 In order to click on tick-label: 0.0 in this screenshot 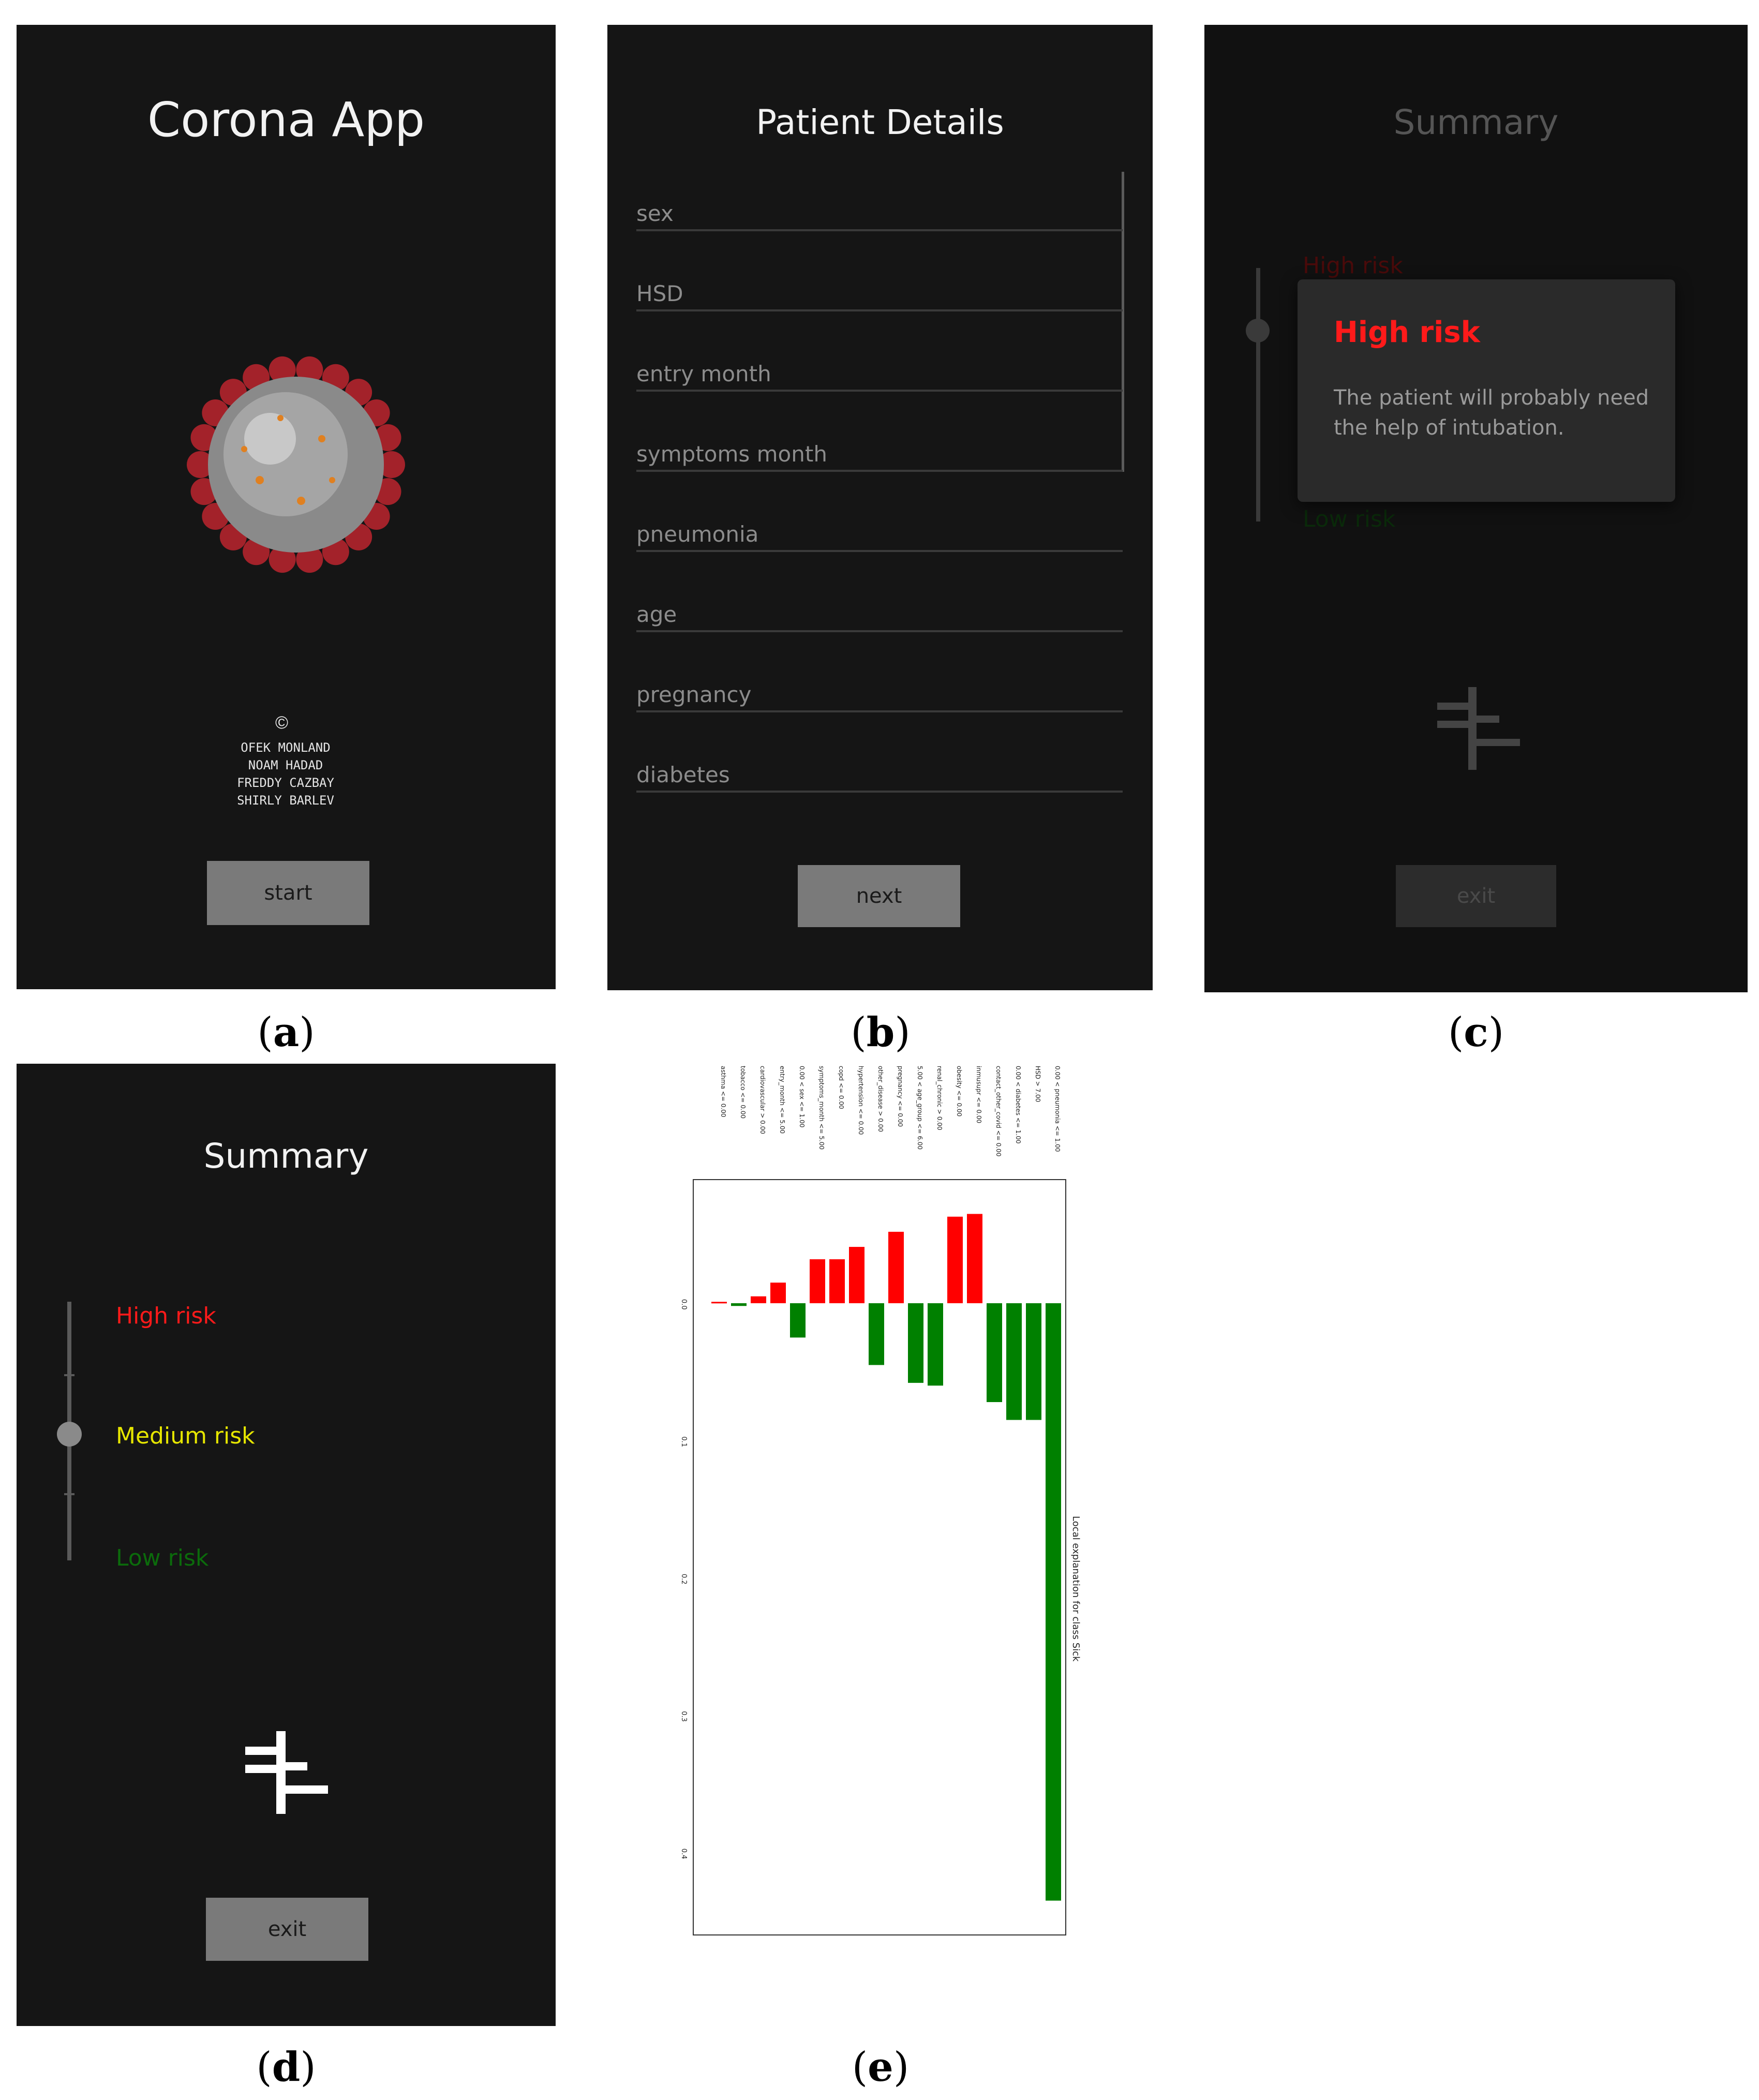, I will do `click(684, 1304)`.